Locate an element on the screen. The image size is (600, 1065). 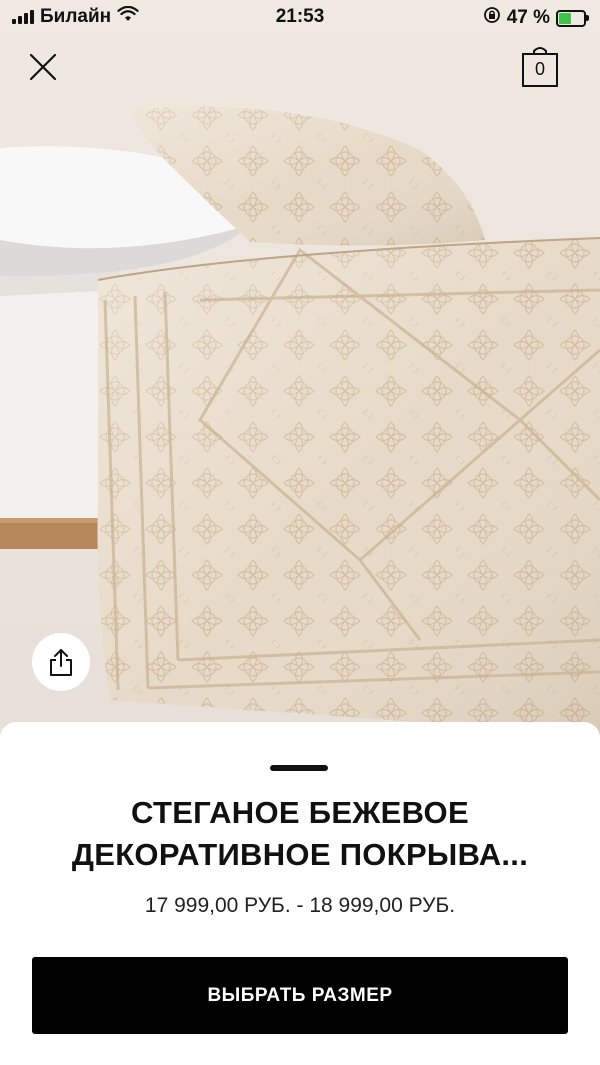
battery-level is located at coordinates (565, 18).